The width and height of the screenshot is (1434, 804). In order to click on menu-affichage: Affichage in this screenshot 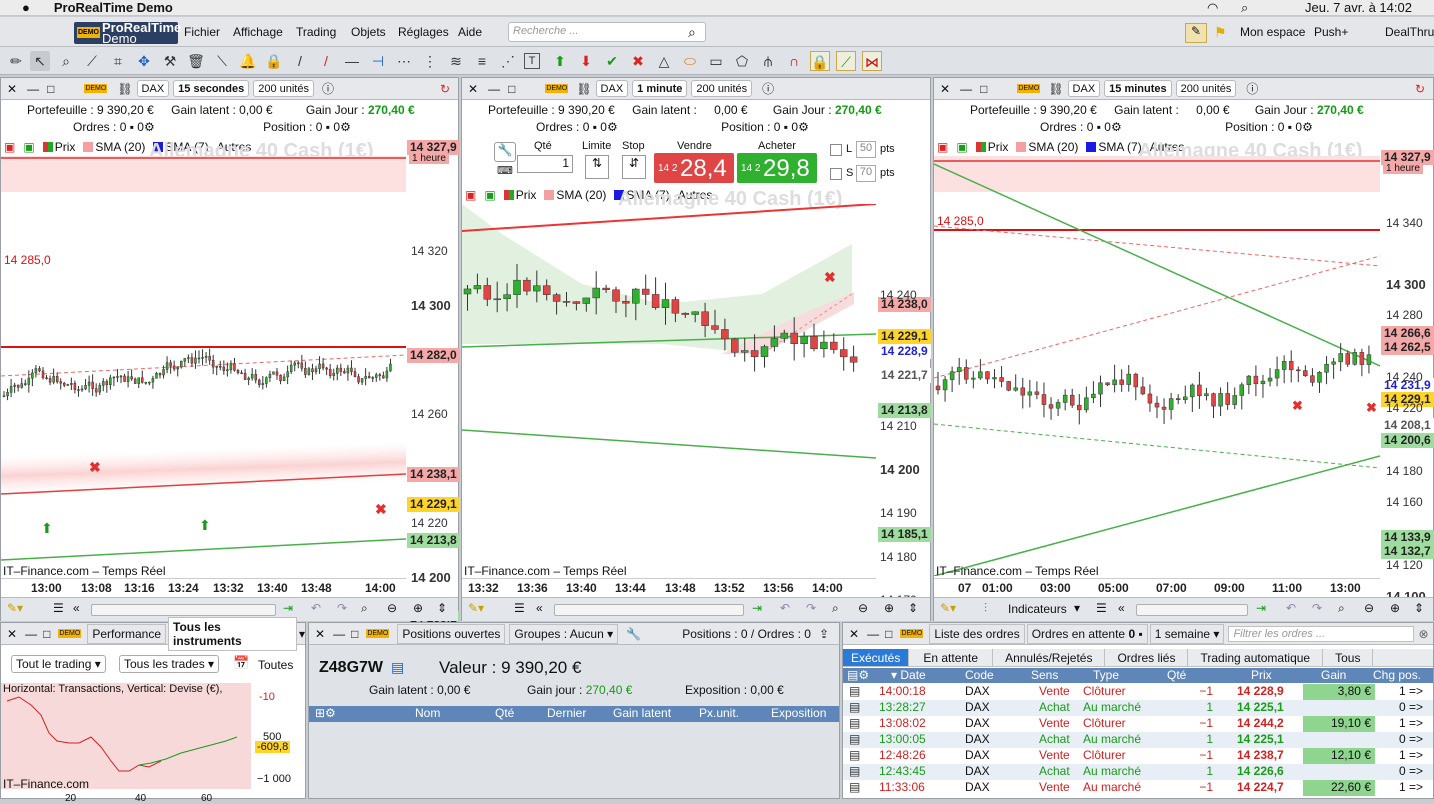, I will do `click(258, 32)`.